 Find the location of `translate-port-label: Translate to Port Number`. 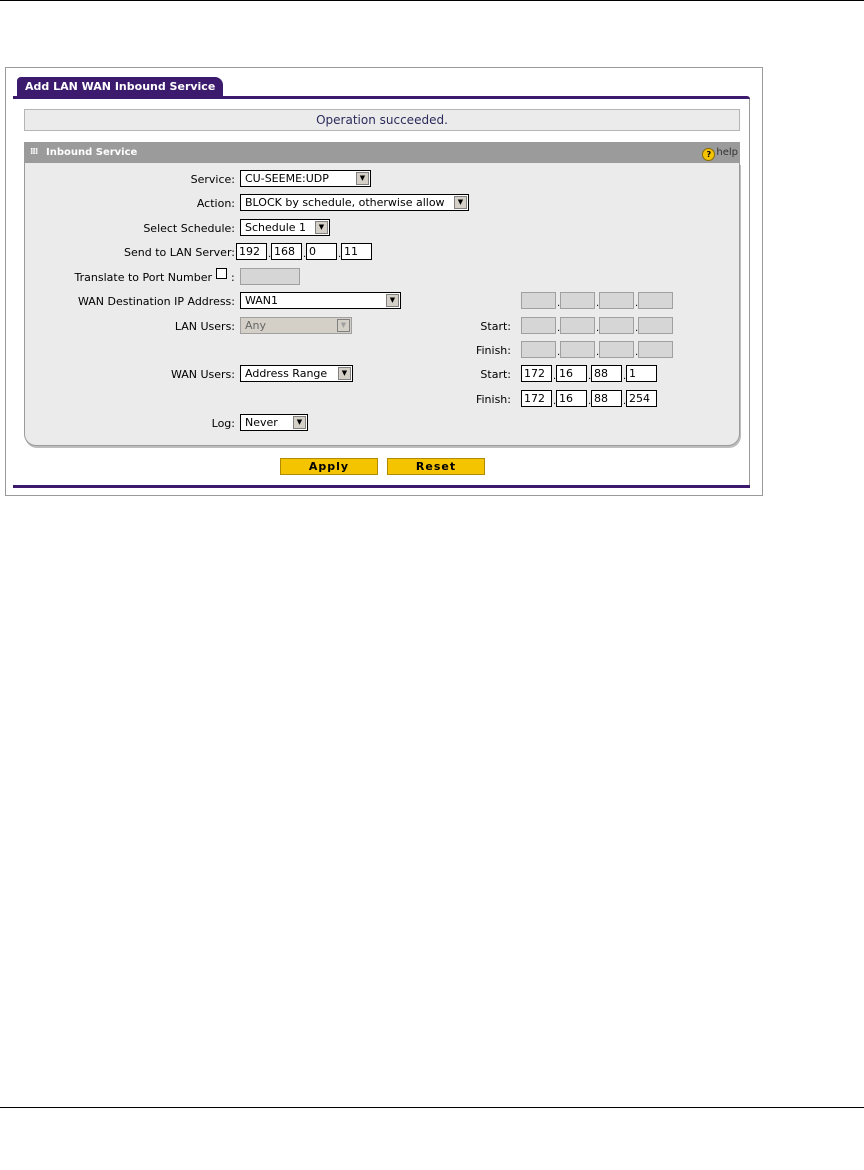

translate-port-label: Translate to Port Number is located at coordinates (143, 277).